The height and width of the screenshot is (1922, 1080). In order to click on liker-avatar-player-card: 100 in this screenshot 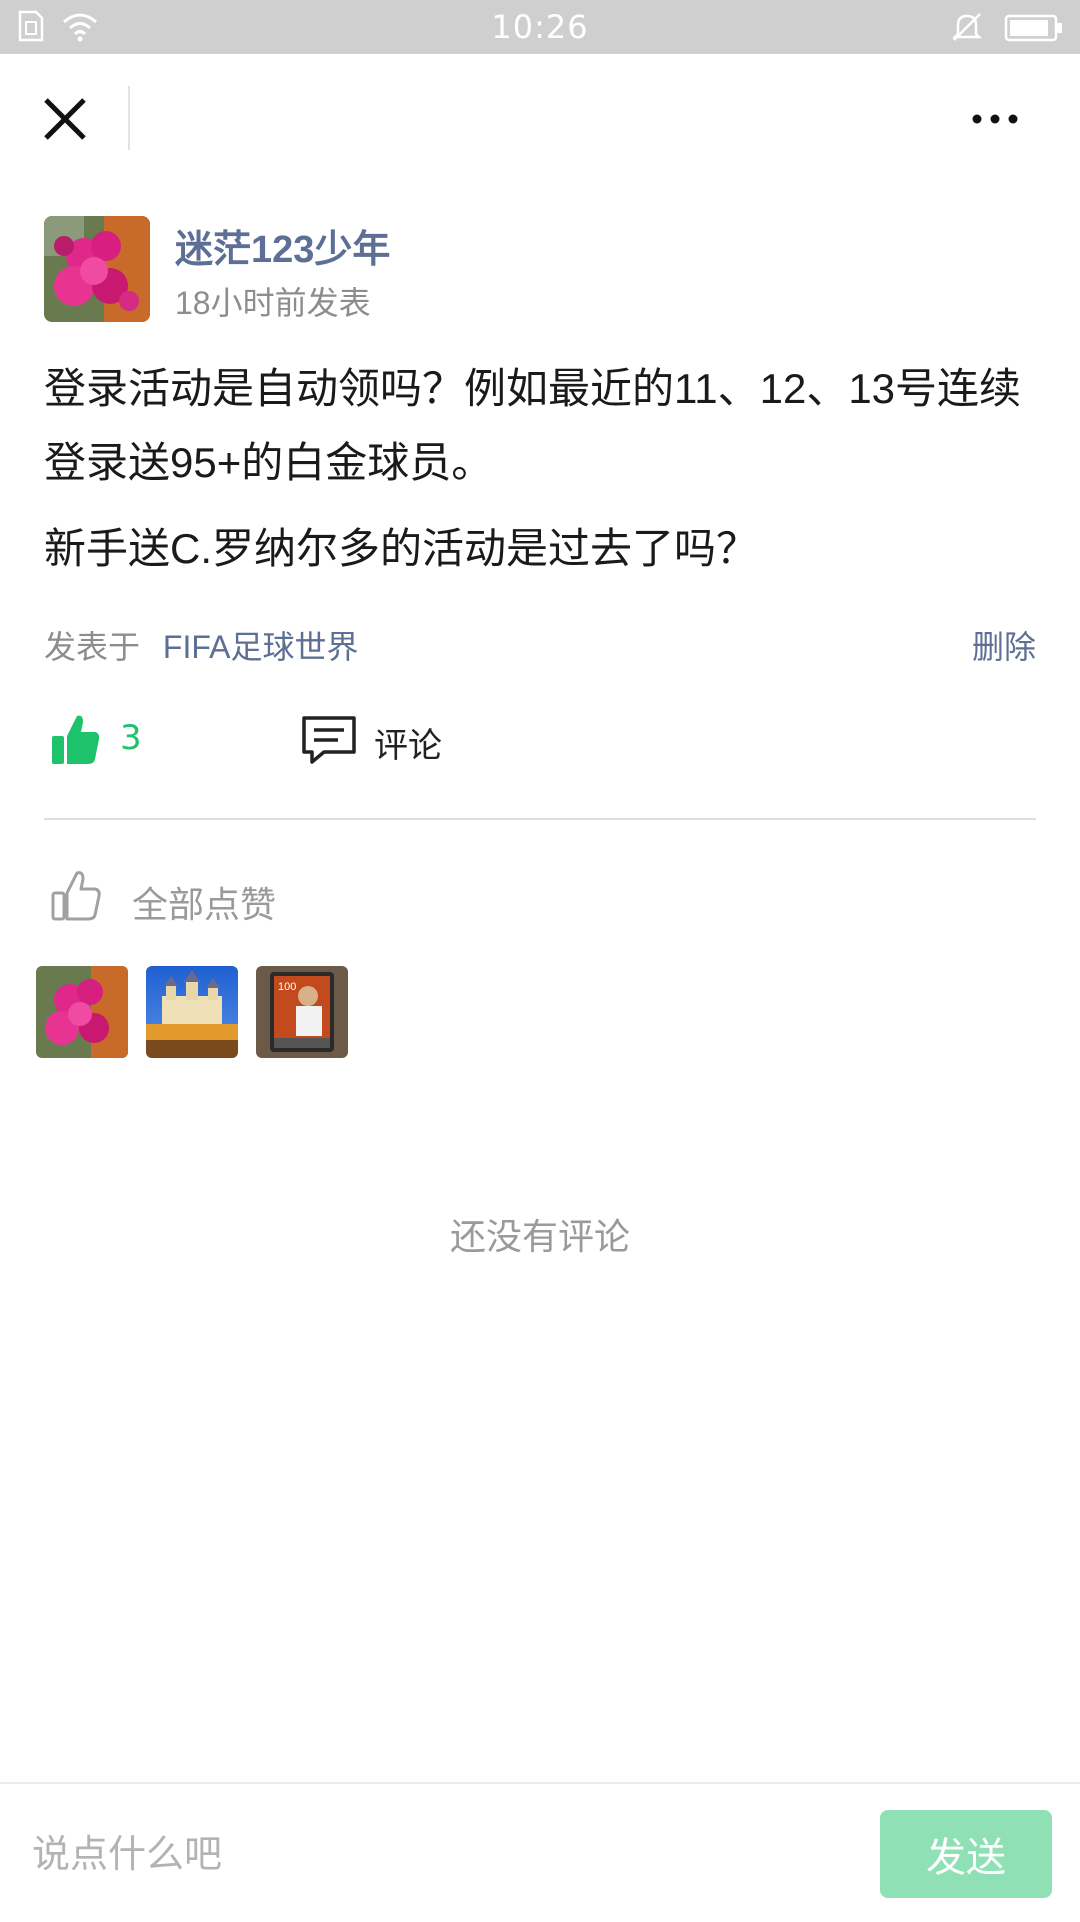, I will do `click(302, 1012)`.